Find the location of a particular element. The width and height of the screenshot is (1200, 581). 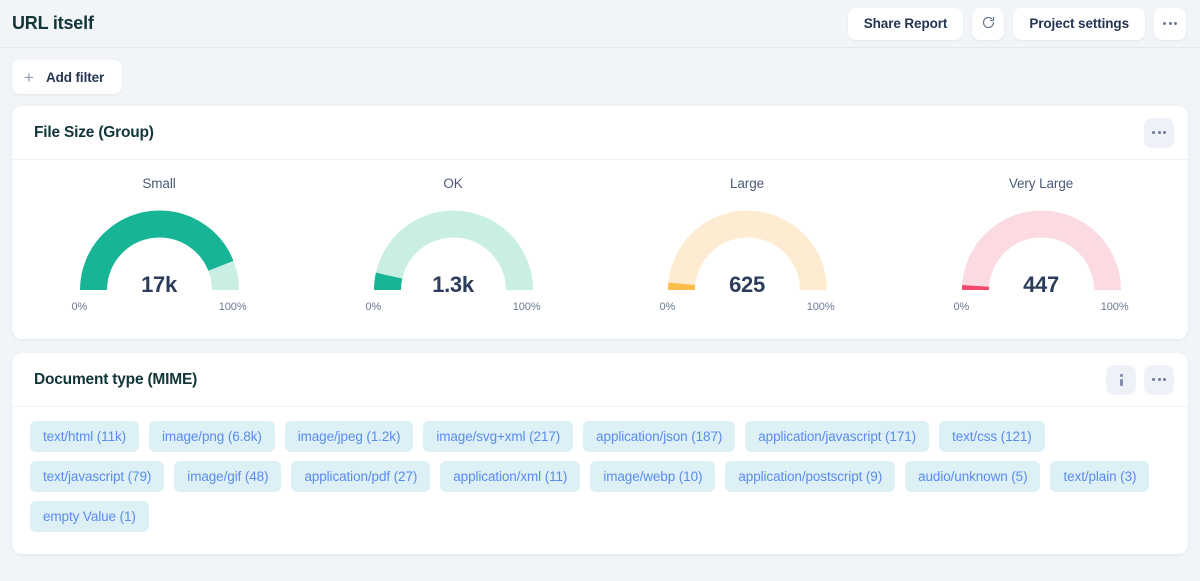

gauge-value: 17k is located at coordinates (159, 284).